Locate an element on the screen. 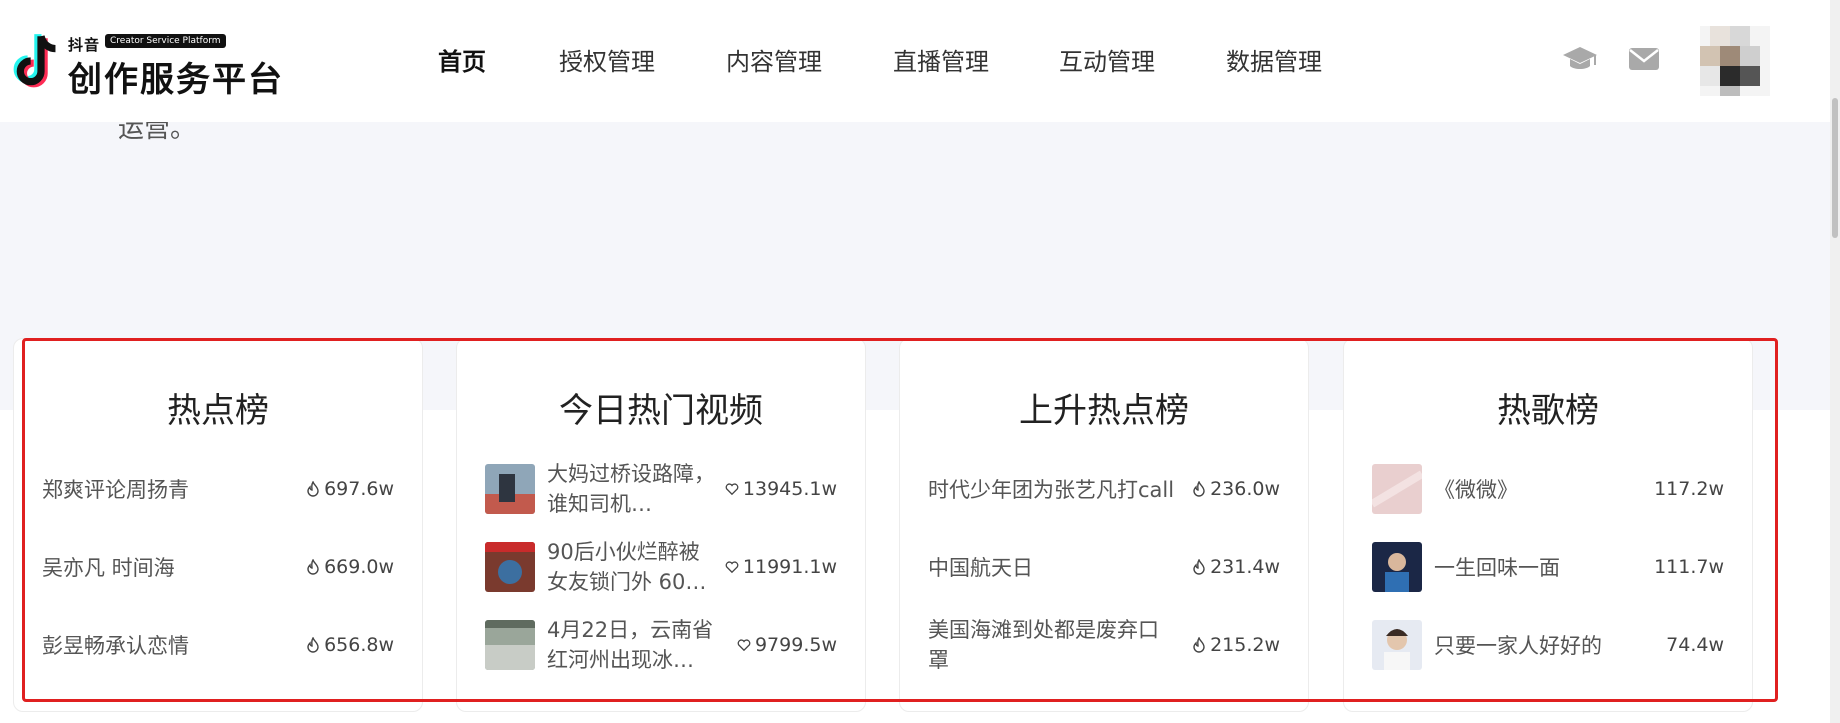 The image size is (1840, 723). metric-value: 236.0w is located at coordinates (1245, 489).